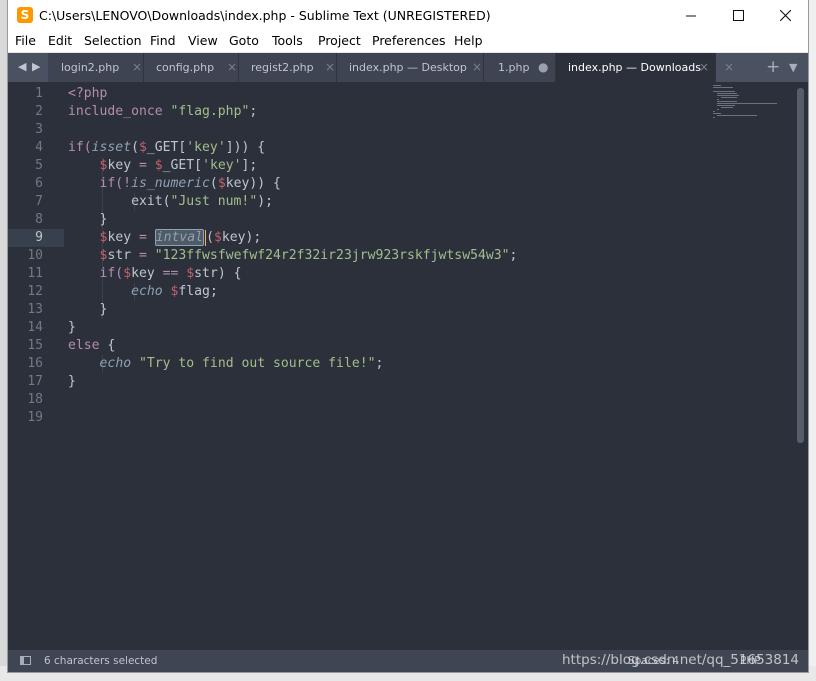 The height and width of the screenshot is (681, 816). What do you see at coordinates (100, 183) in the screenshot?
I see `keyword: if(!` at bounding box center [100, 183].